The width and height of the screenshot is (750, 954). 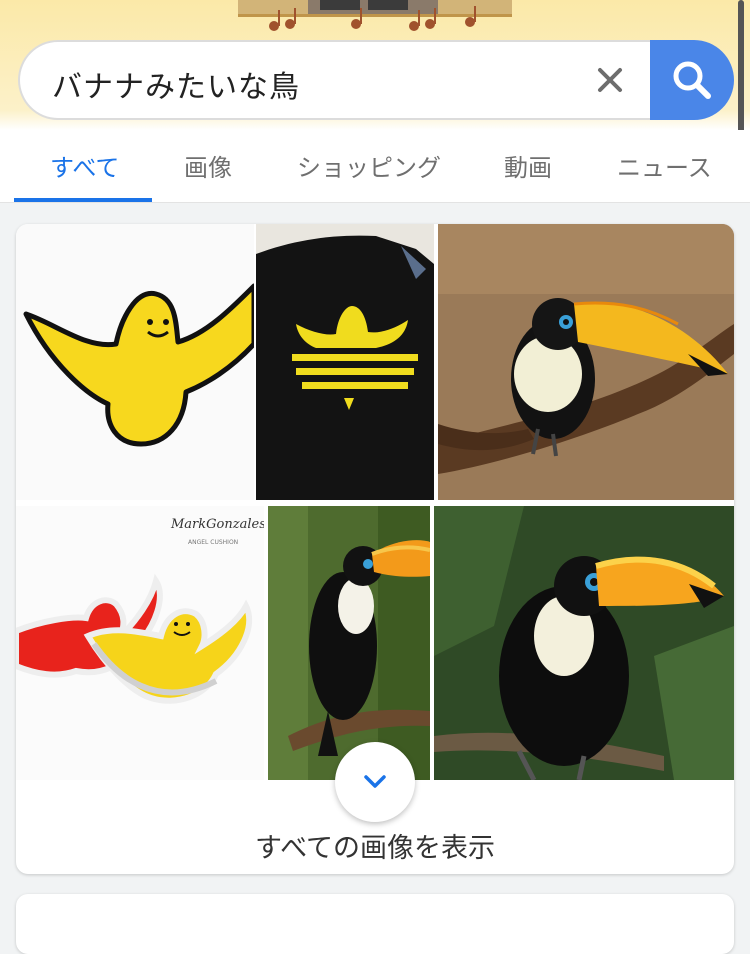 I want to click on chevron-down-icon, so click(x=375, y=781).